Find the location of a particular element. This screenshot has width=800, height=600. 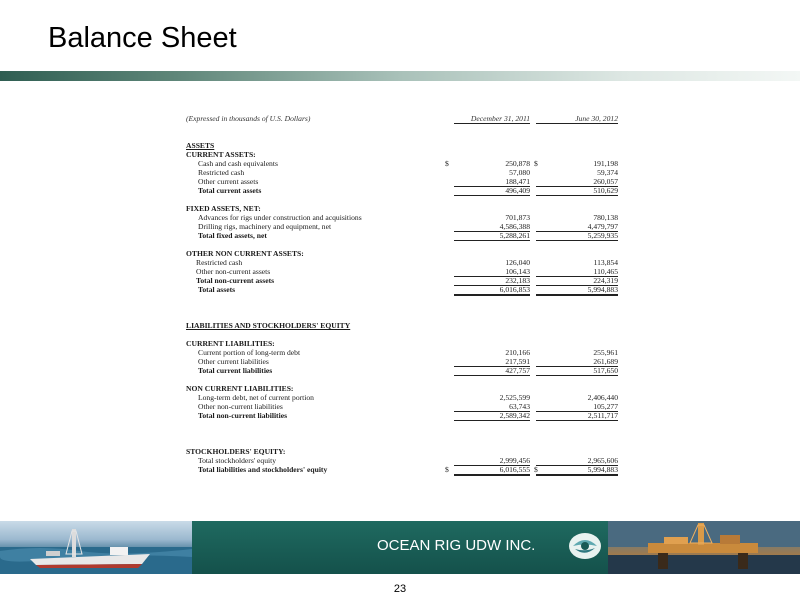

value-prior: 5,994,883 is located at coordinates (577, 470).